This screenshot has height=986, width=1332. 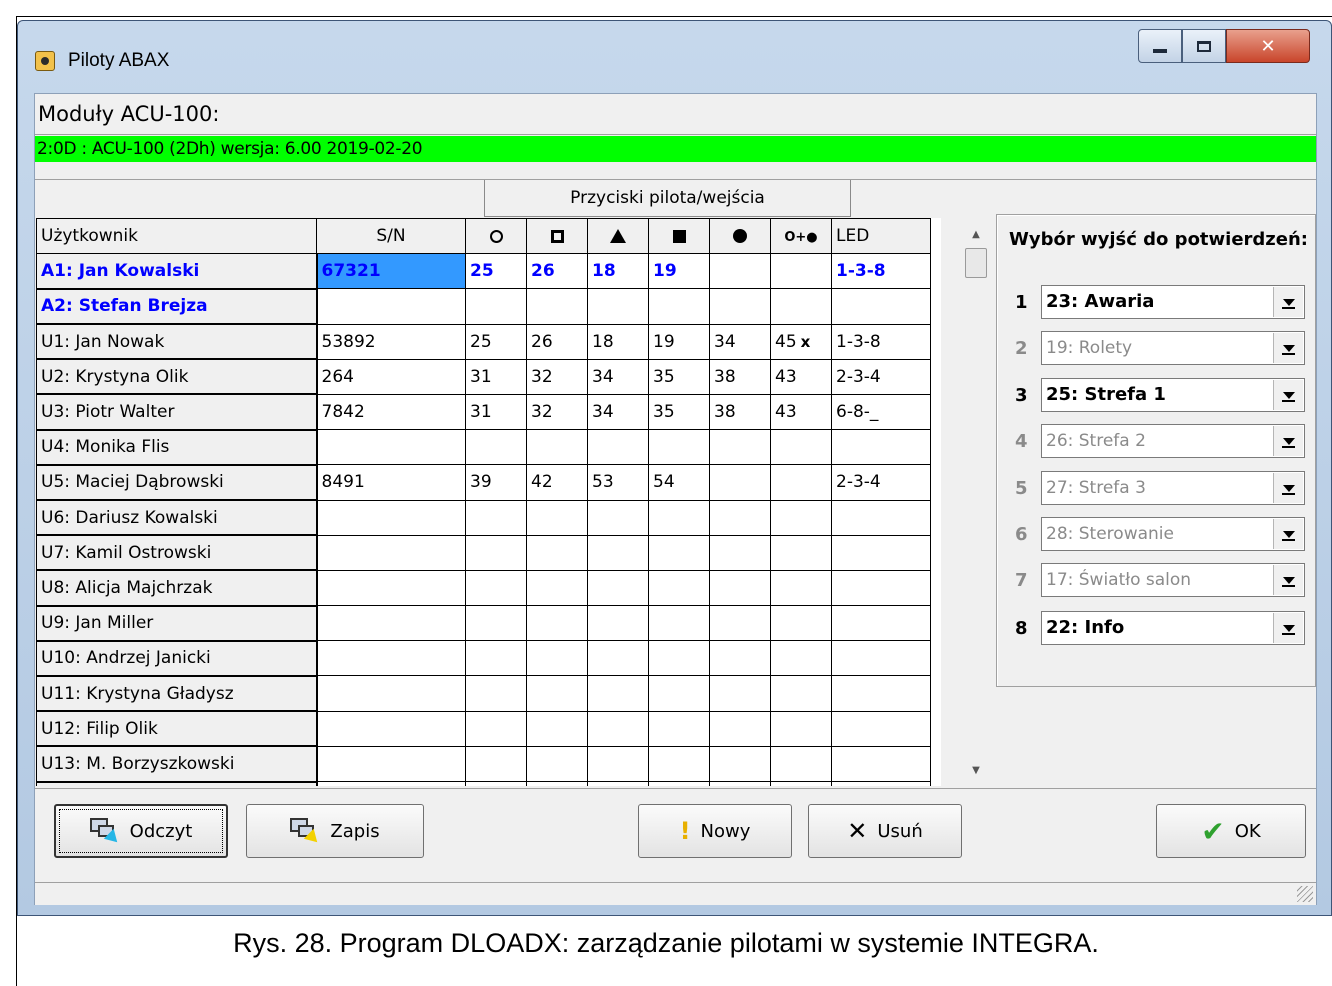 I want to click on serial-number-cell: 264, so click(x=391, y=376).